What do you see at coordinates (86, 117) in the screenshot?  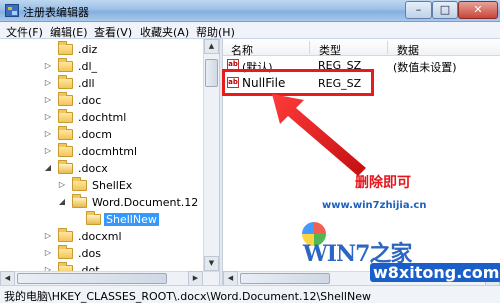 I see `tree-item-dochtml: ▷ .dochtml` at bounding box center [86, 117].